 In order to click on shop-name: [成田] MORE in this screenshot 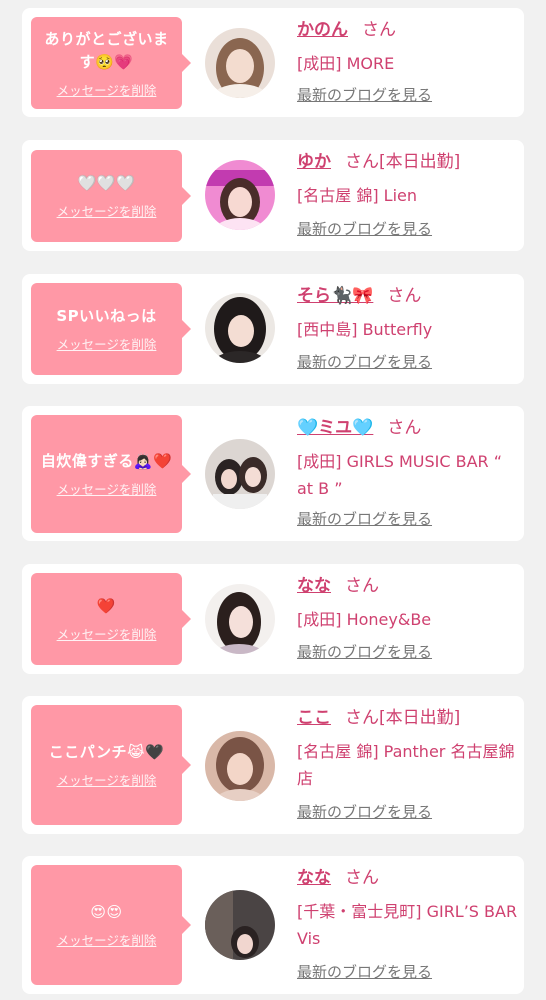, I will do `click(346, 63)`.